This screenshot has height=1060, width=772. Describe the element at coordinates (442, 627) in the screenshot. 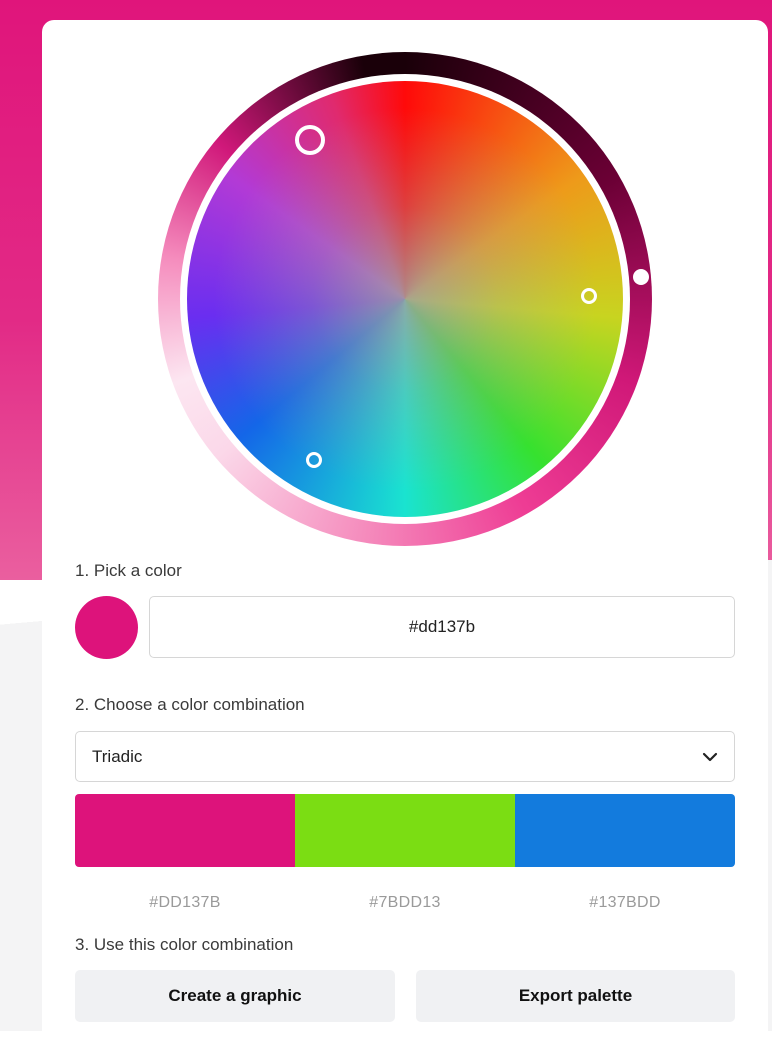

I see `hex-color-input` at that location.